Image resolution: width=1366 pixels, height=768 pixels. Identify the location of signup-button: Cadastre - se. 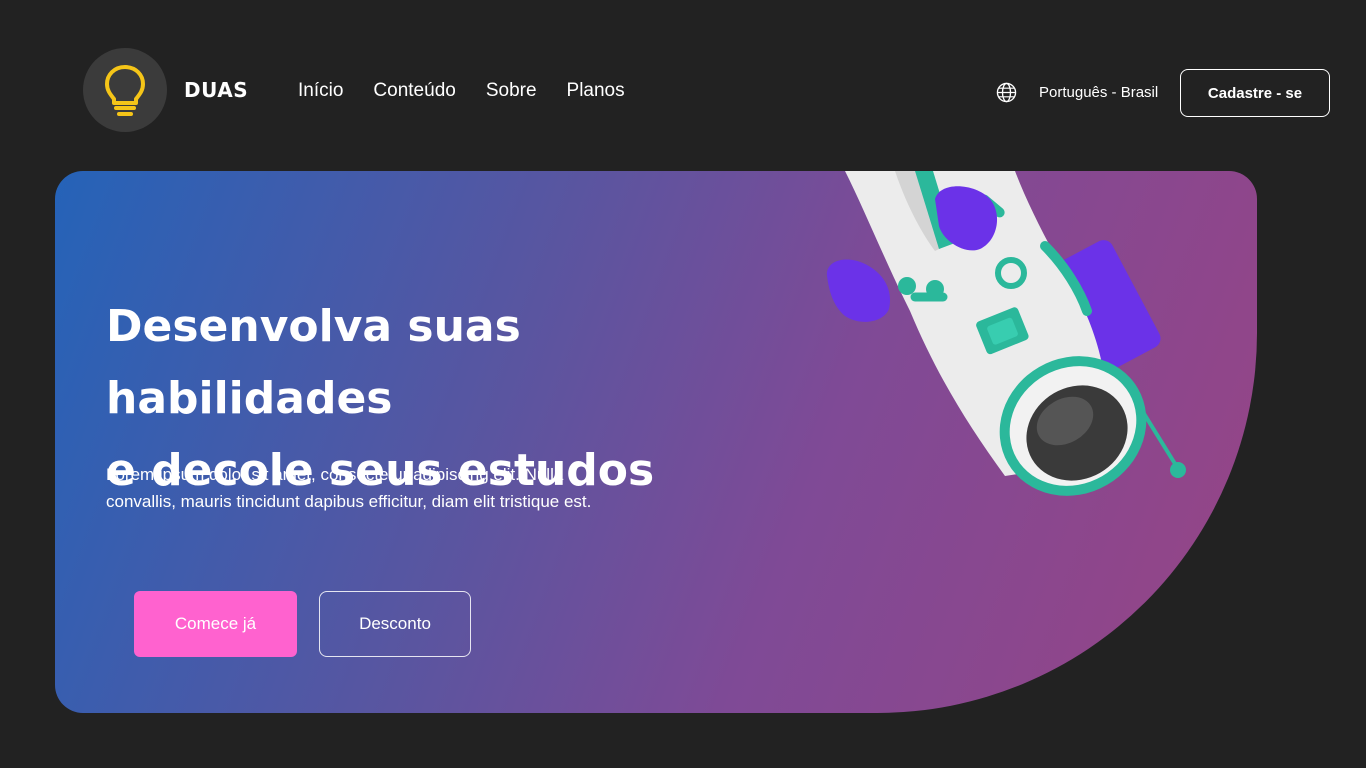
(1255, 93).